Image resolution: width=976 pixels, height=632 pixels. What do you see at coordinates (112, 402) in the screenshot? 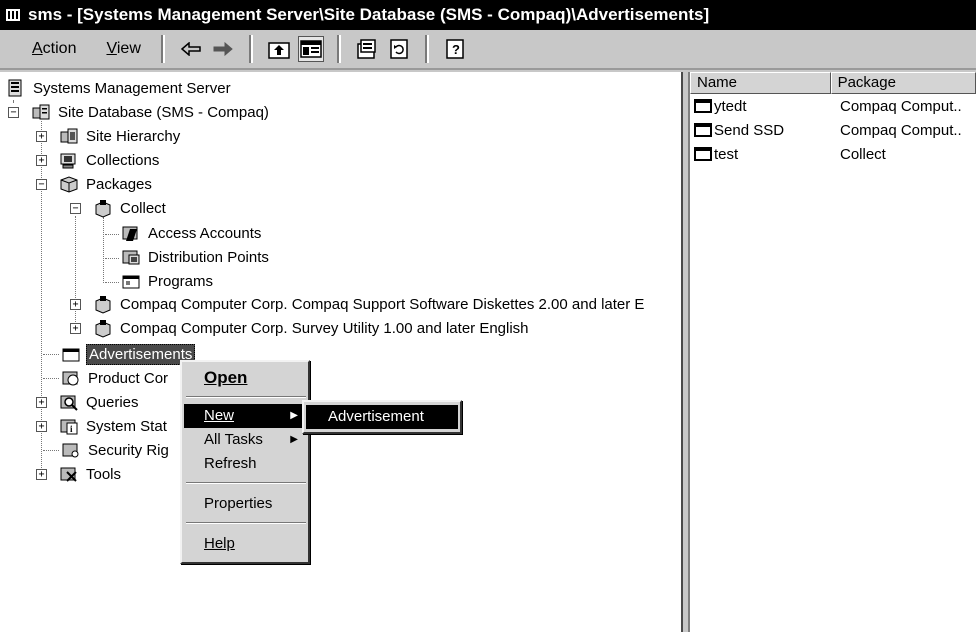
I see `tree-item-label: Queries` at bounding box center [112, 402].